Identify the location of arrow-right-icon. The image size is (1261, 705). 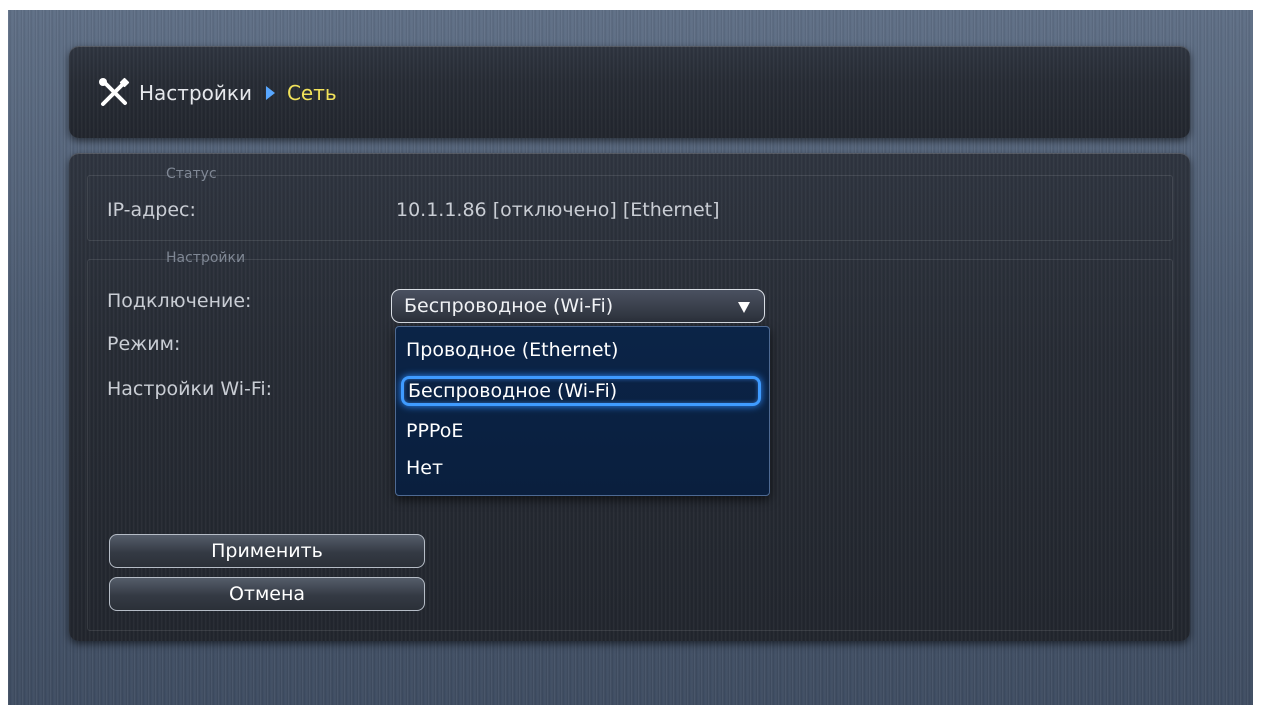
(270, 93).